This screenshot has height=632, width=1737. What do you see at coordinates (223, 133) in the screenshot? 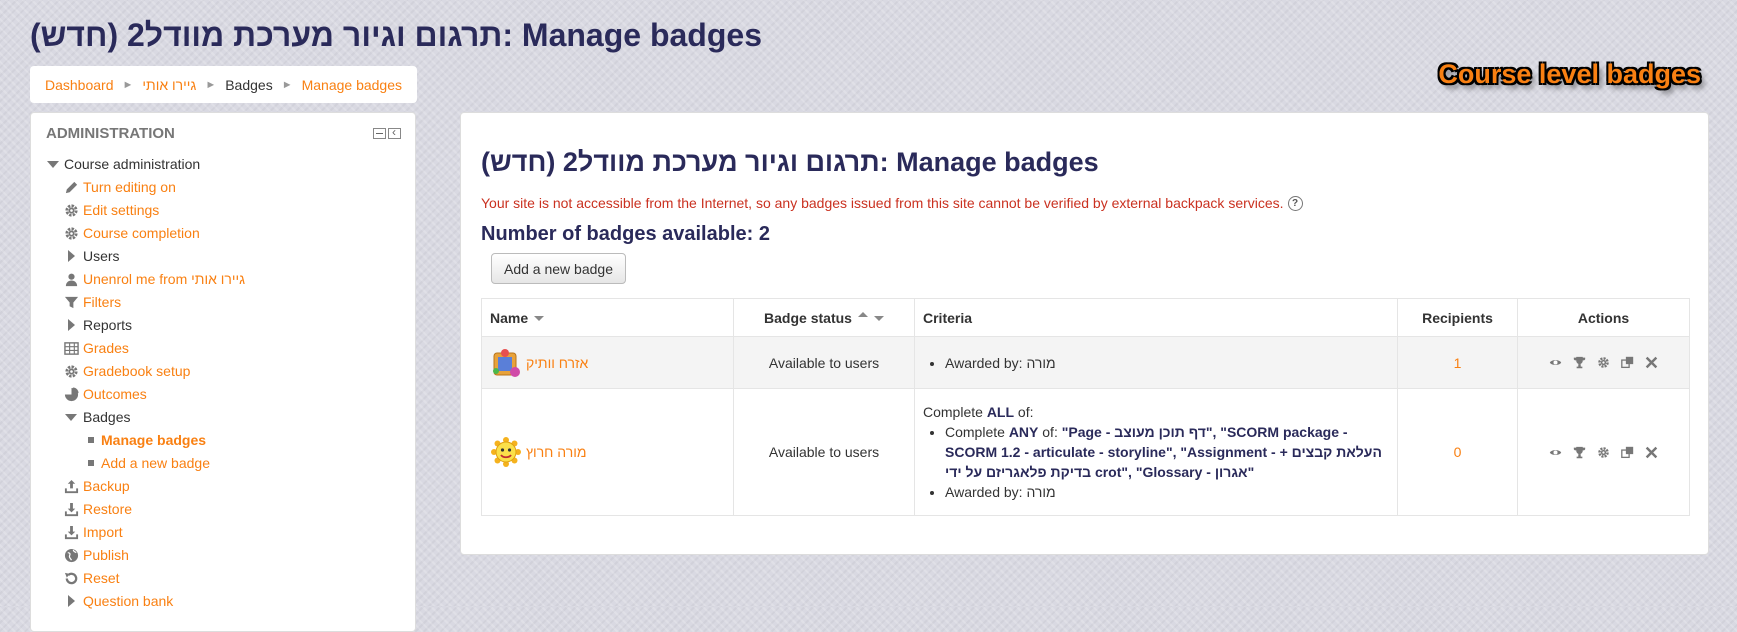
I see `block-header: ADMINISTRATION` at bounding box center [223, 133].